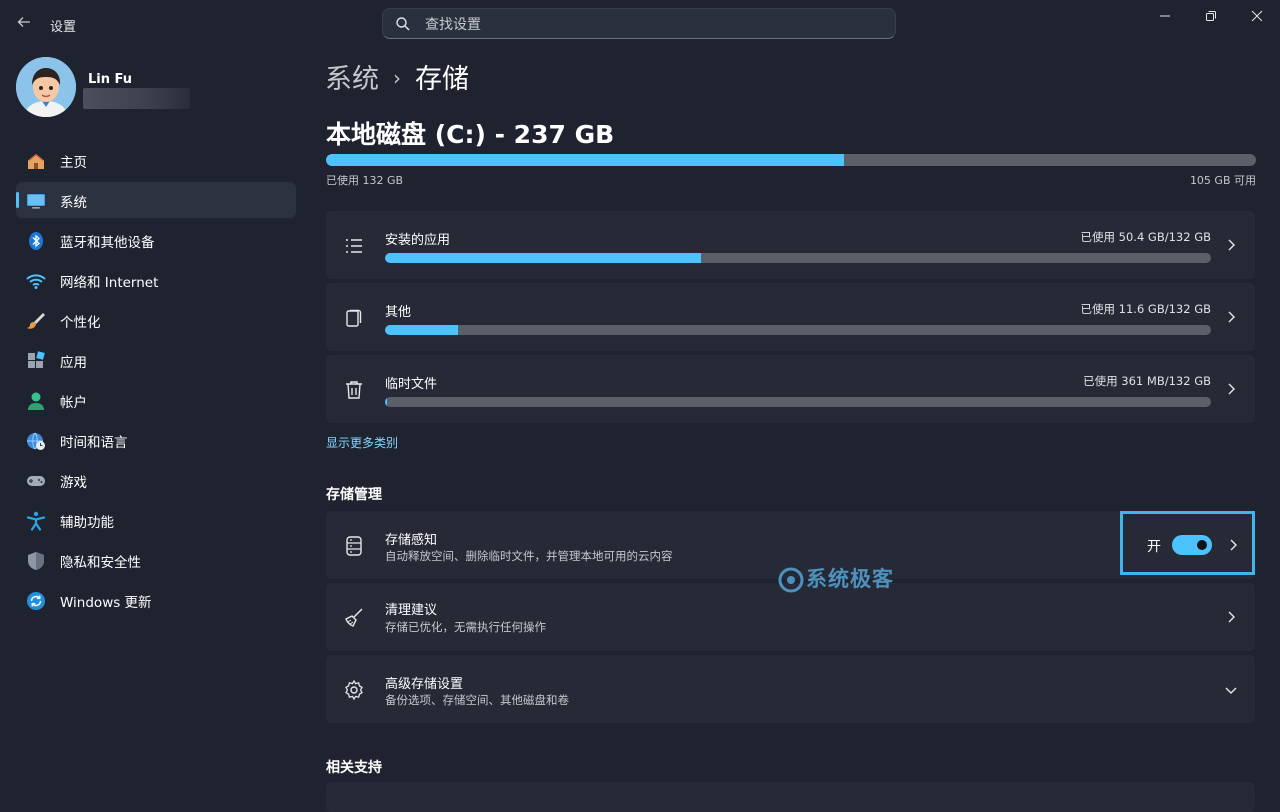 The image size is (1280, 812). I want to click on gear-icon, so click(354, 690).